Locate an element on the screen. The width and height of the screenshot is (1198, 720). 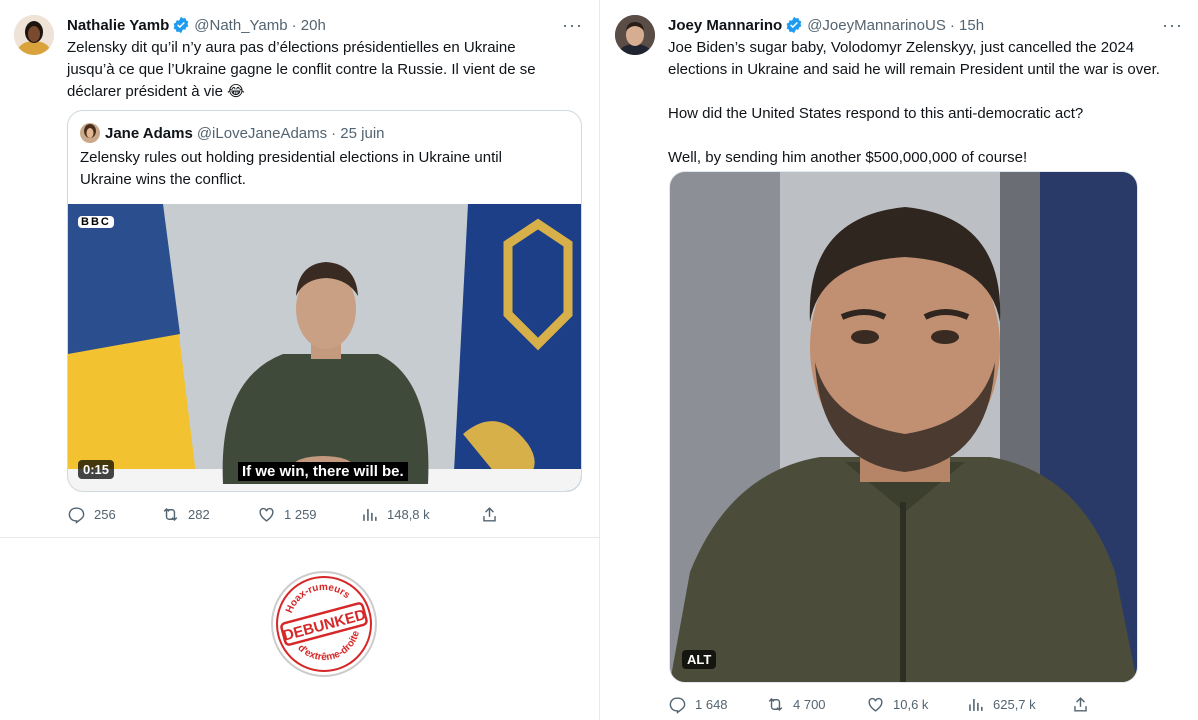
tweet-header: Joey Mannarino @JoeyMannarinoUS · 15h is located at coordinates (826, 25).